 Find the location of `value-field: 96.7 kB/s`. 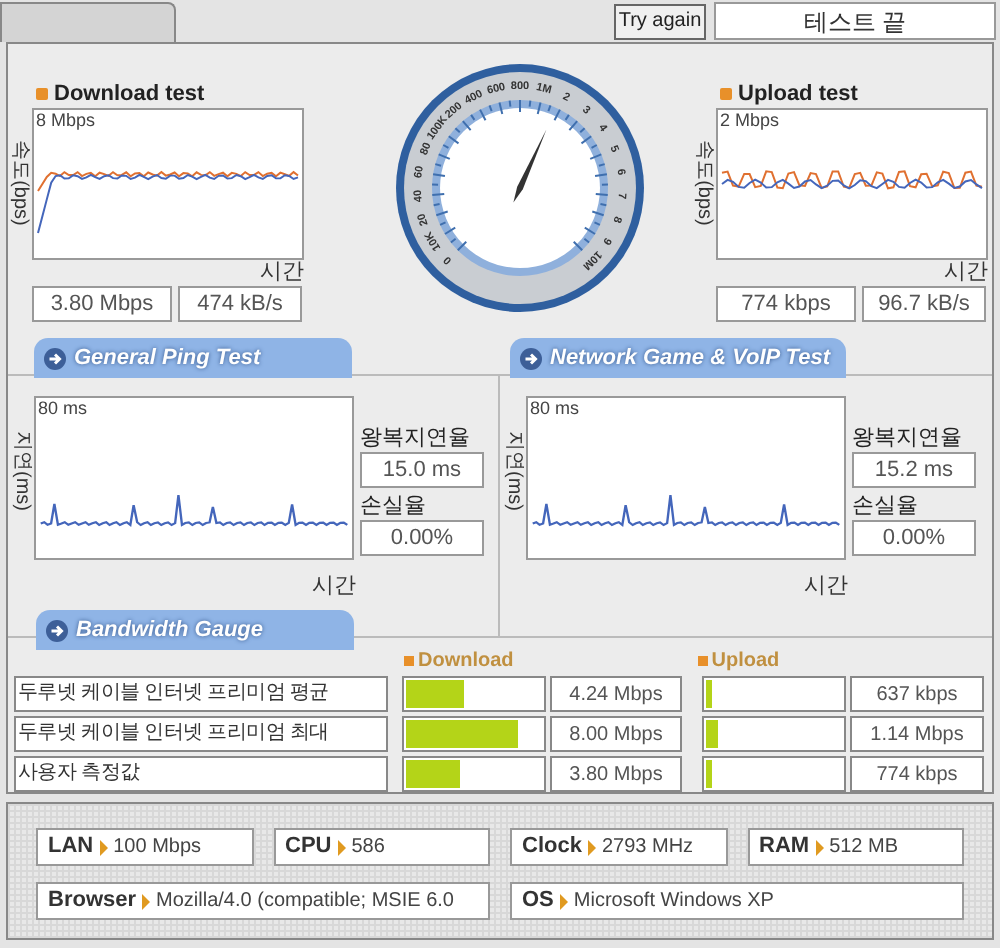

value-field: 96.7 kB/s is located at coordinates (924, 304).